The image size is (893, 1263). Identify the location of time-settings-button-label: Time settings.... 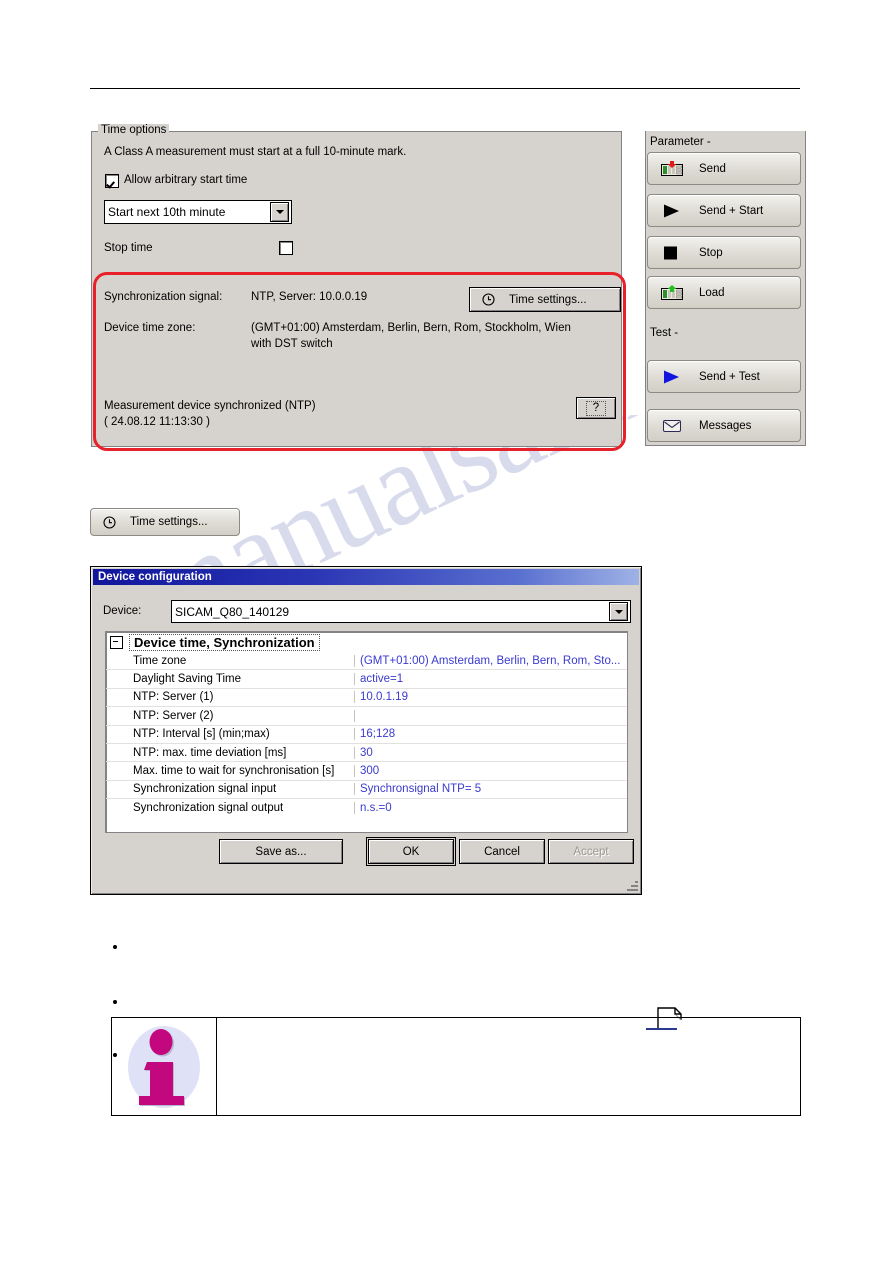
(548, 299).